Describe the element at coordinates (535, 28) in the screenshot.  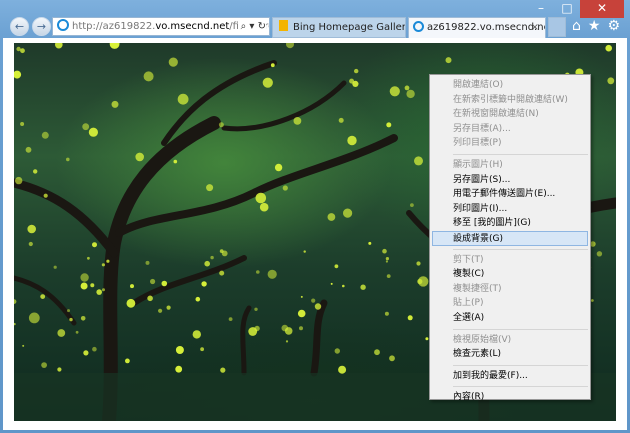
I see `close-tab-icon: ×` at that location.